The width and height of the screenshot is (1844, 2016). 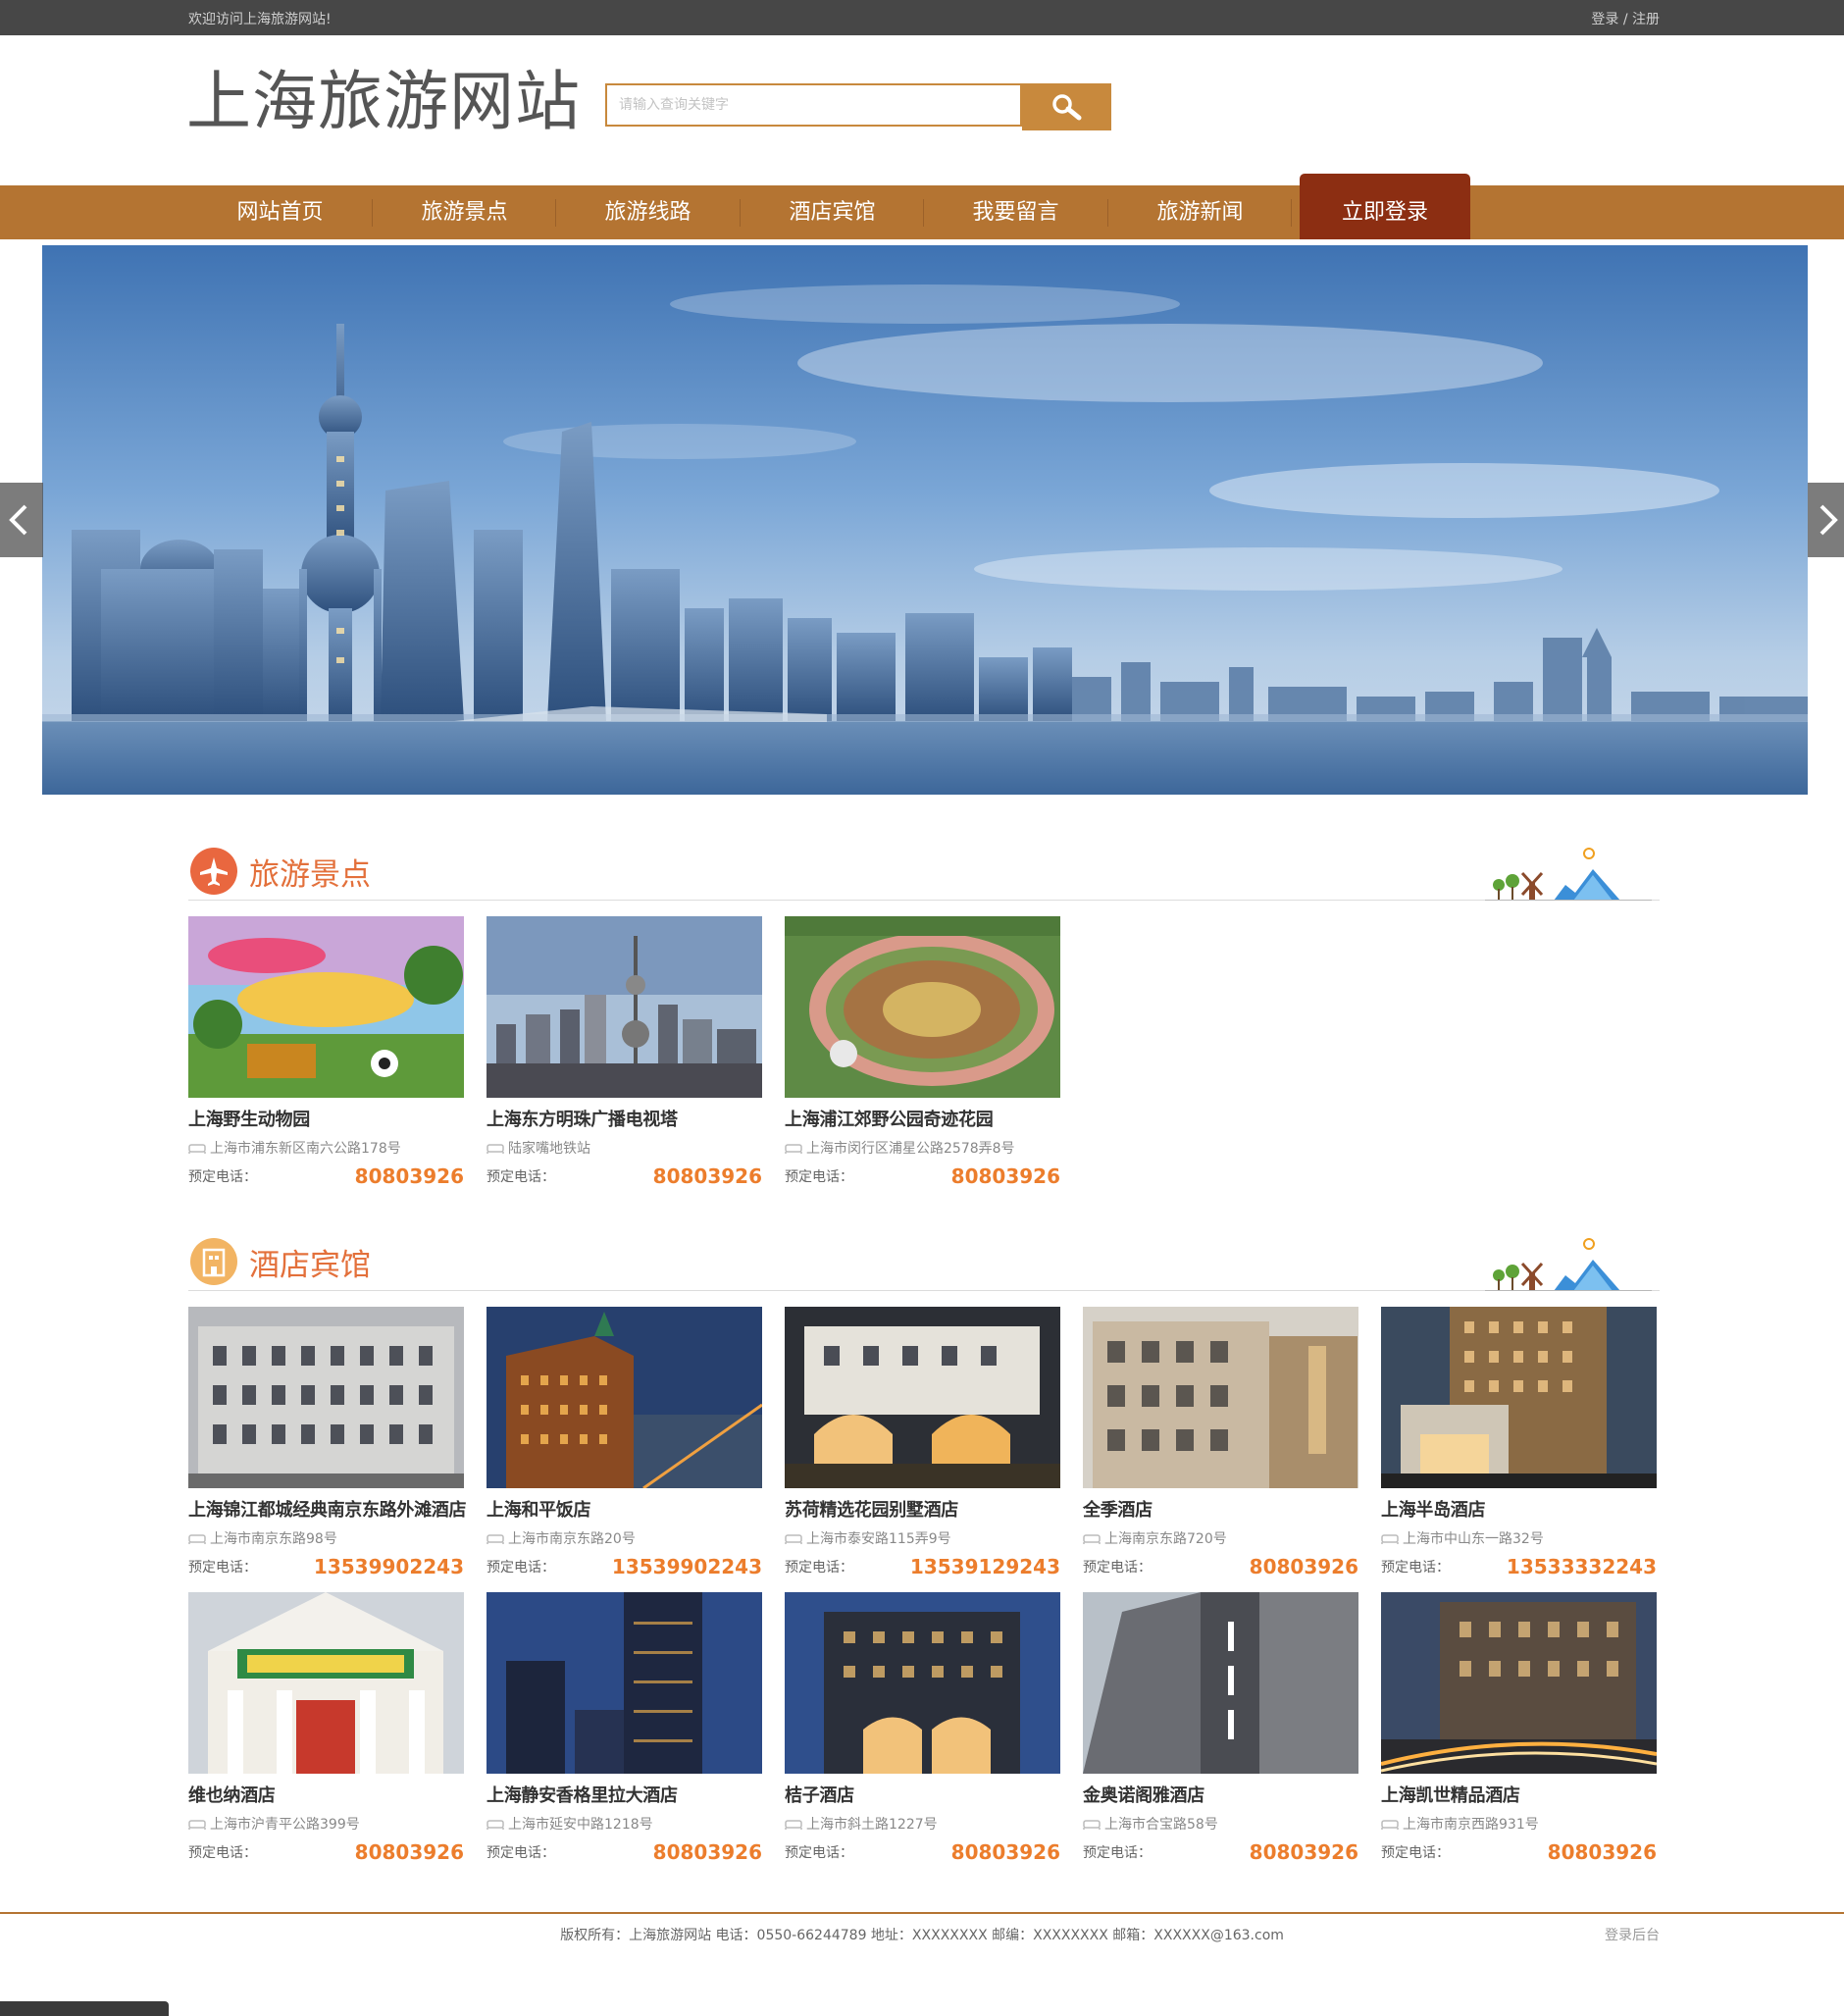 I want to click on hotel-card: 桔子酒店 上海市斜土路1227号 预定电话： 80803926, so click(x=923, y=1729).